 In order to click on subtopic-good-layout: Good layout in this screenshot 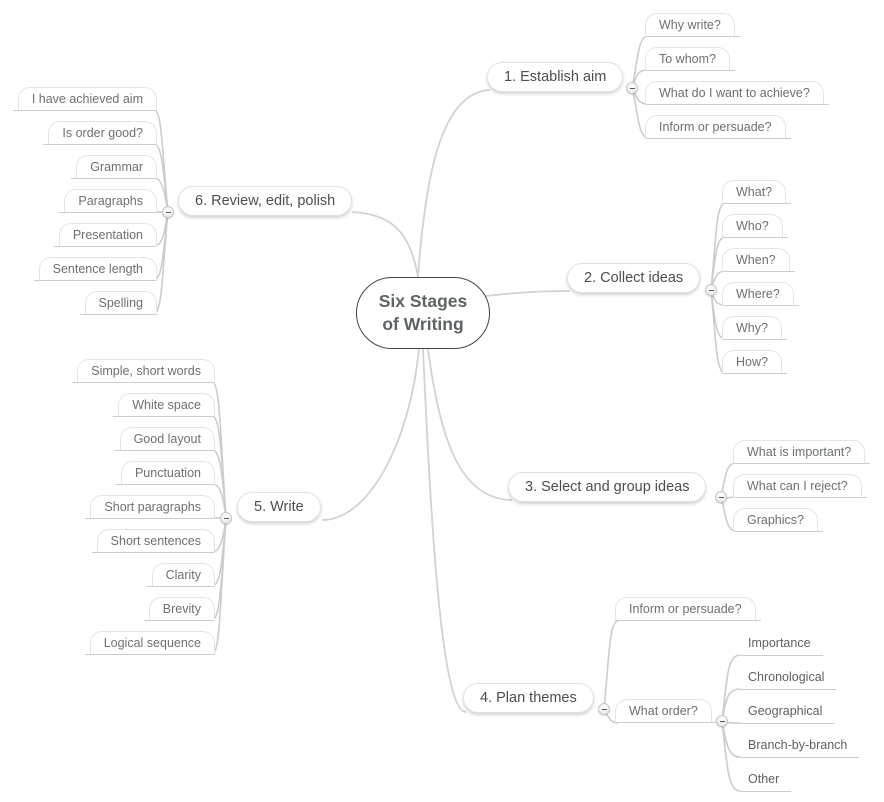, I will do `click(164, 439)`.